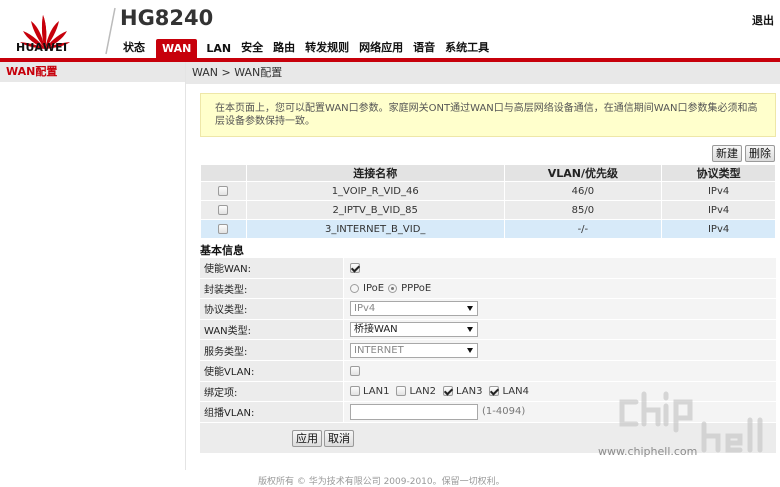 The image size is (780, 487). Describe the element at coordinates (327, 48) in the screenshot. I see `nav-item-5: 转发规则` at that location.